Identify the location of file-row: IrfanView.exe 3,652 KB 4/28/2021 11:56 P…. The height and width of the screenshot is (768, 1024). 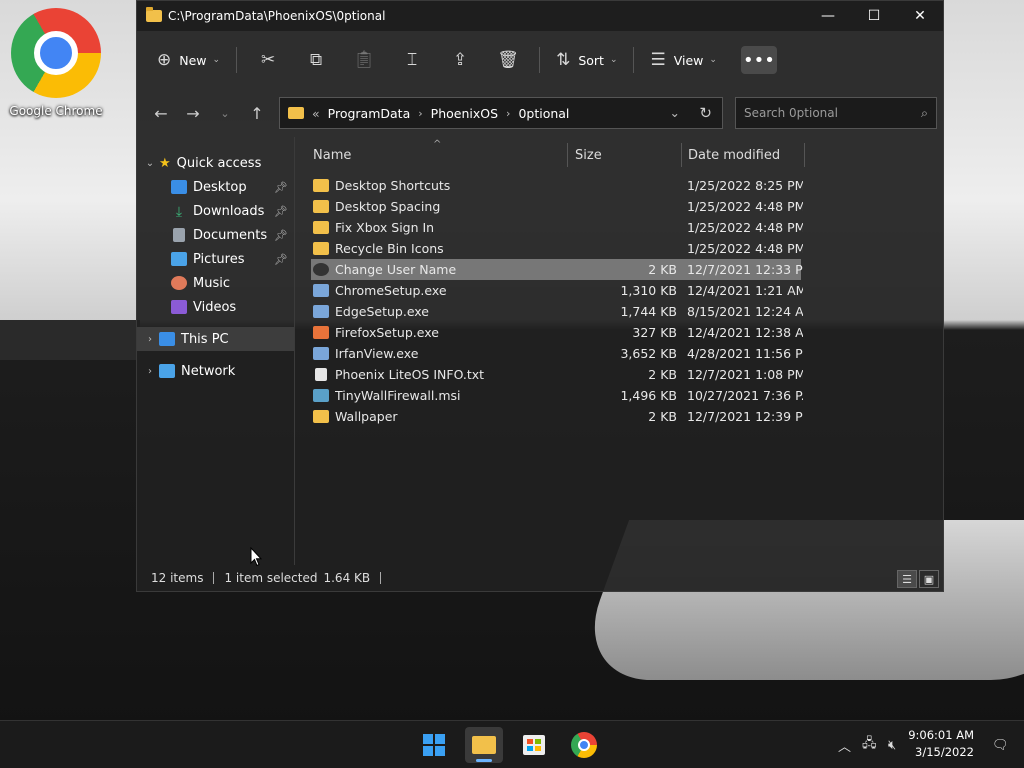
(557, 353).